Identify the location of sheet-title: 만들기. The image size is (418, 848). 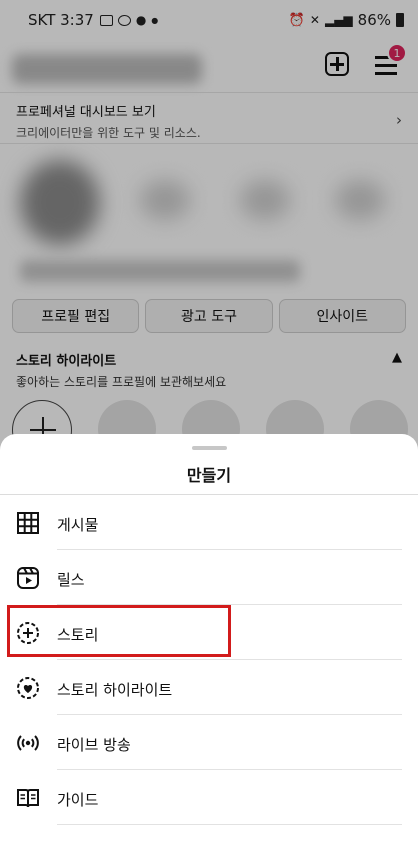
(209, 475).